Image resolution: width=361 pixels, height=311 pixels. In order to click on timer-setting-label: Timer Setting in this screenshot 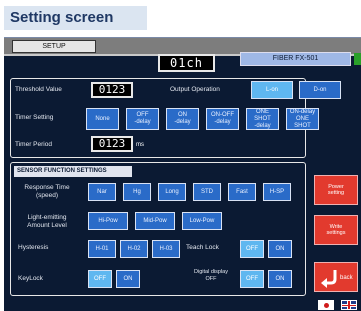, I will do `click(34, 117)`.